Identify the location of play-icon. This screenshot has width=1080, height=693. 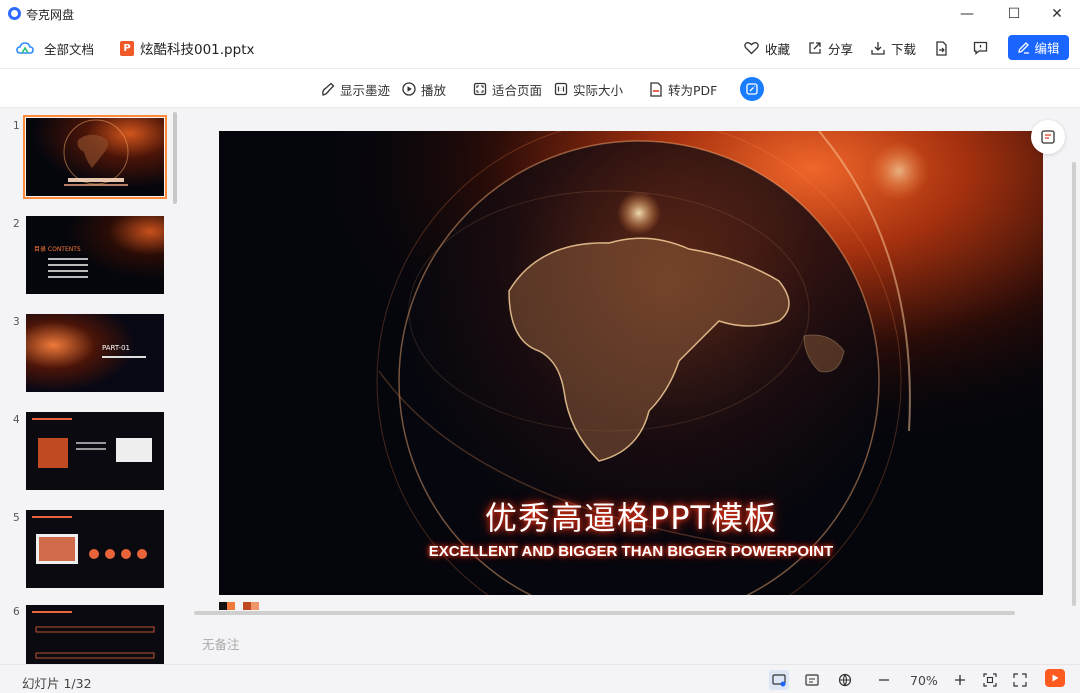
(1055, 678).